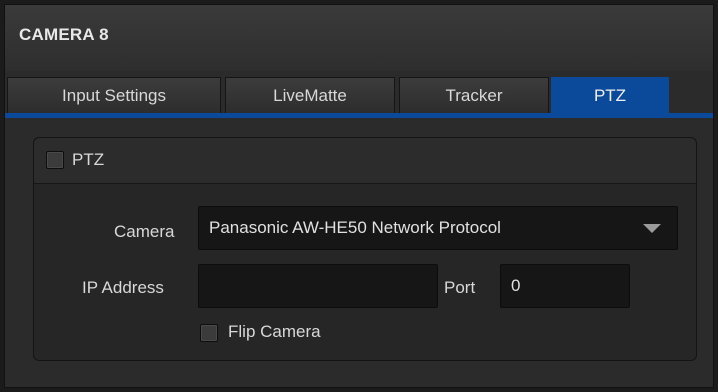 This screenshot has width=718, height=392. I want to click on chevron-down-icon, so click(652, 228).